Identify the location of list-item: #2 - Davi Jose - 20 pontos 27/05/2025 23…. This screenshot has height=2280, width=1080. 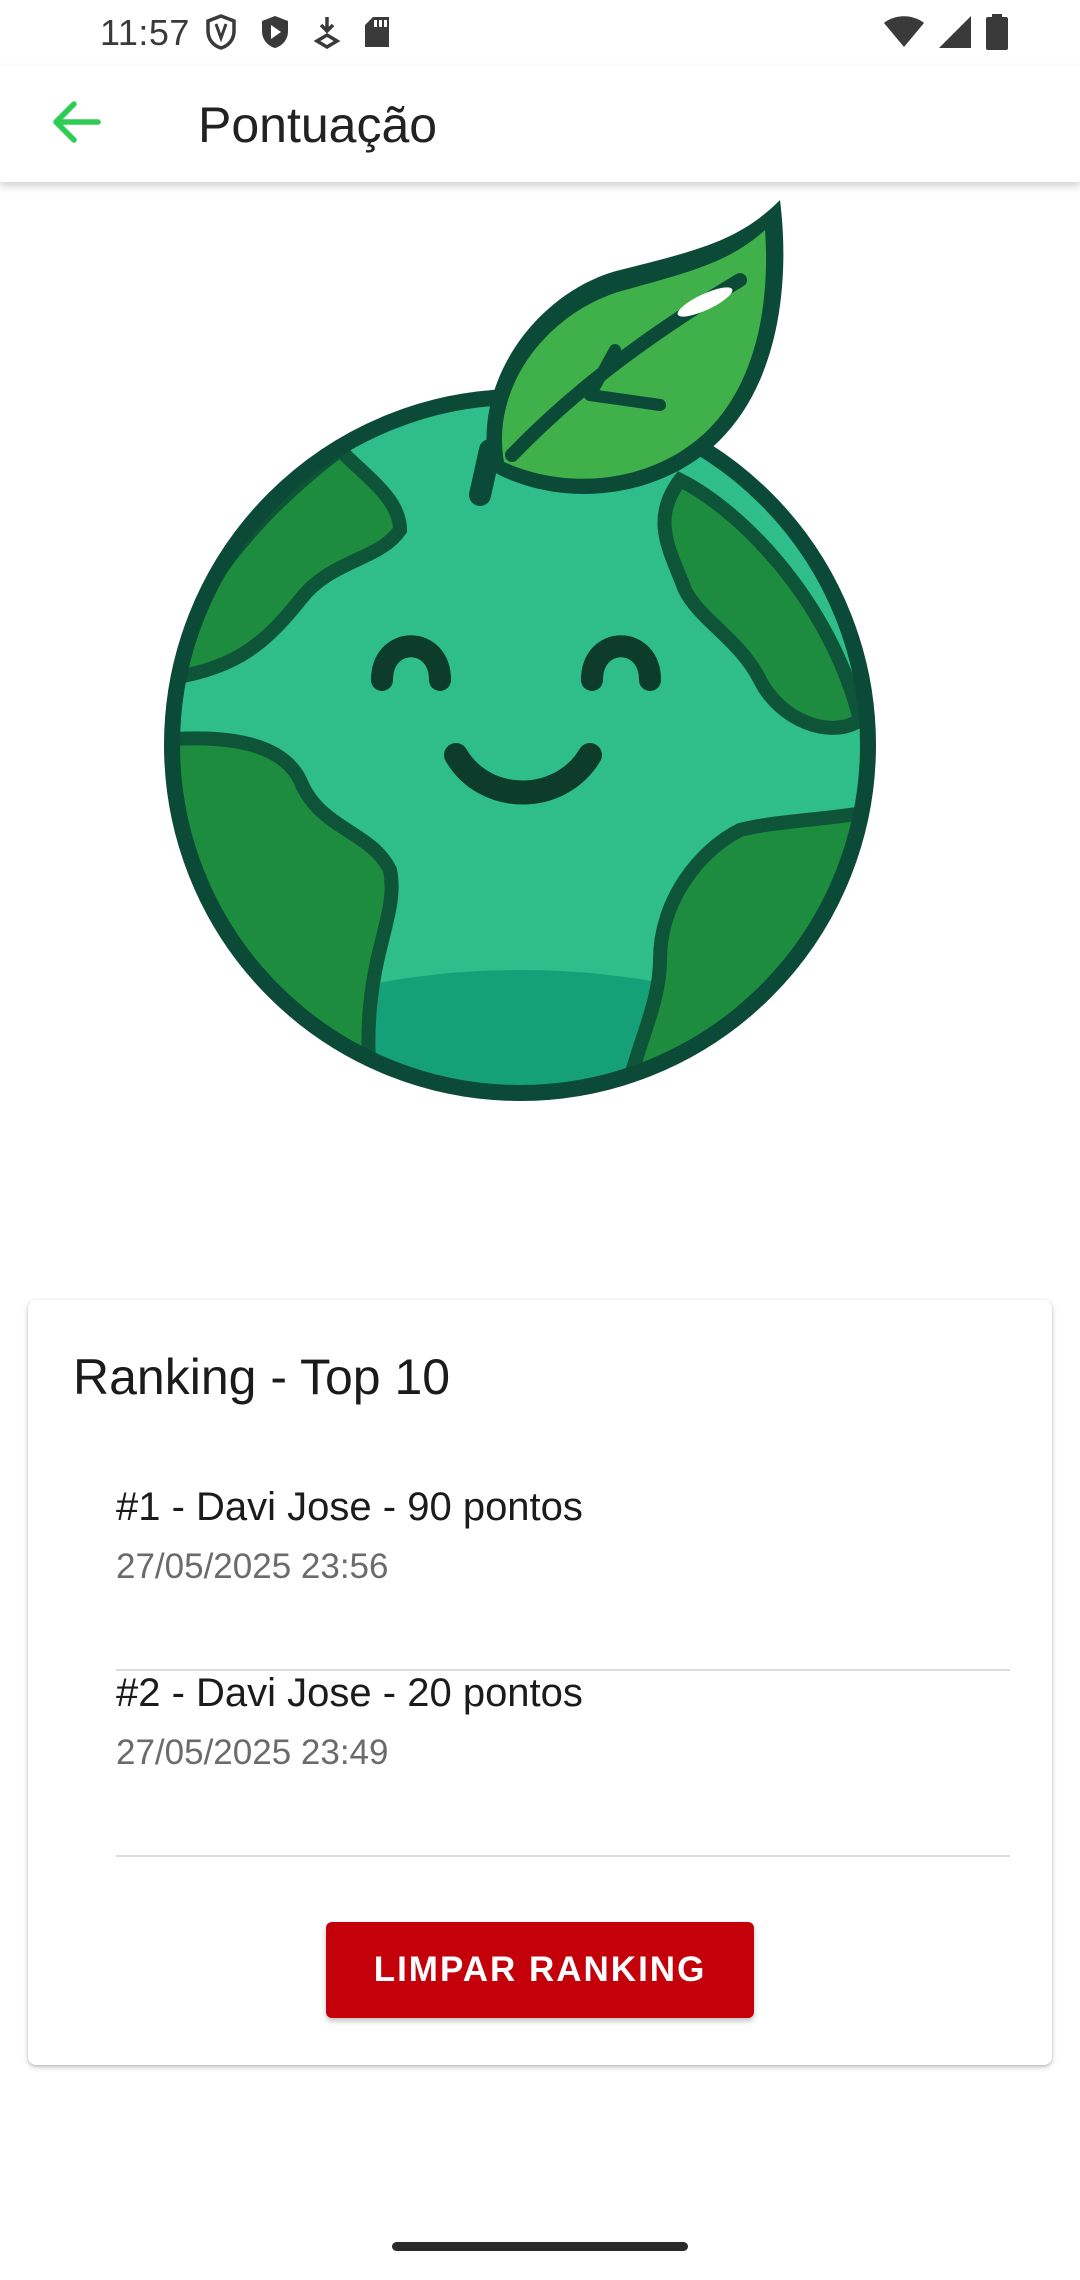
(563, 1764).